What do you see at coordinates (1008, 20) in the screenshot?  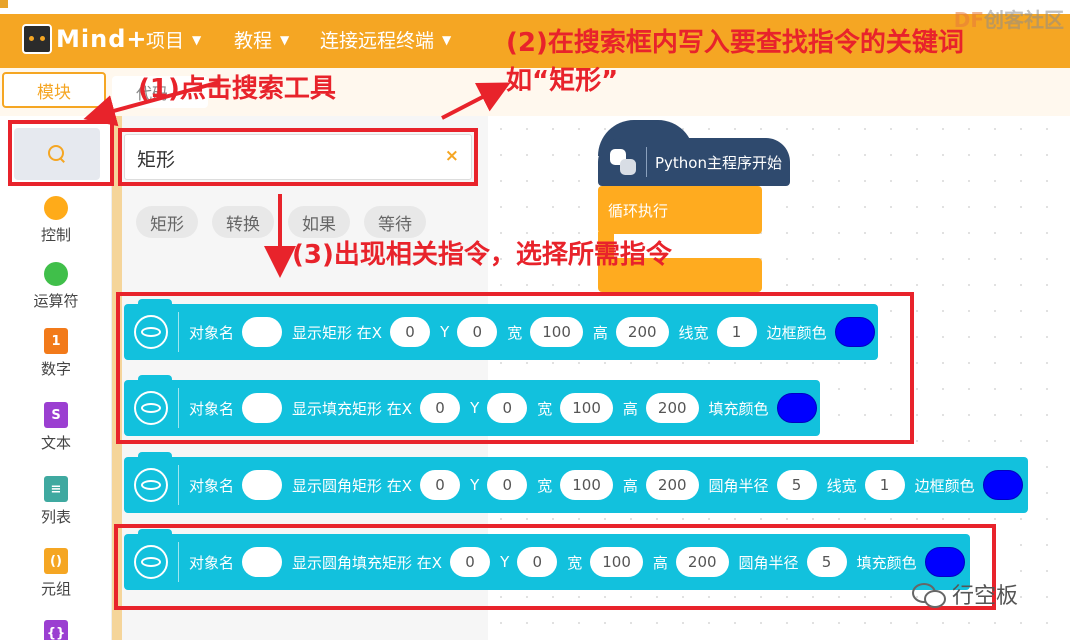 I see `watermark-df: DF创客社区` at bounding box center [1008, 20].